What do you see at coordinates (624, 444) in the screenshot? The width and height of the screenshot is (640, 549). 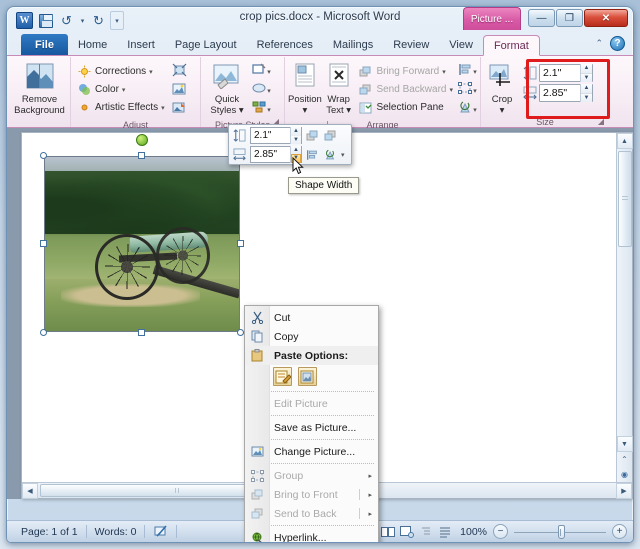 I see `scroll-down-button: ▼` at bounding box center [624, 444].